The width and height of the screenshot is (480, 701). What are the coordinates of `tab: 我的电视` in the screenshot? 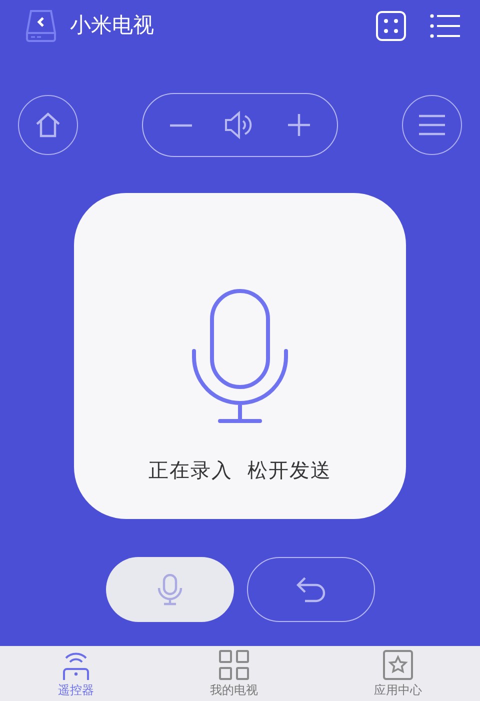 It's located at (234, 673).